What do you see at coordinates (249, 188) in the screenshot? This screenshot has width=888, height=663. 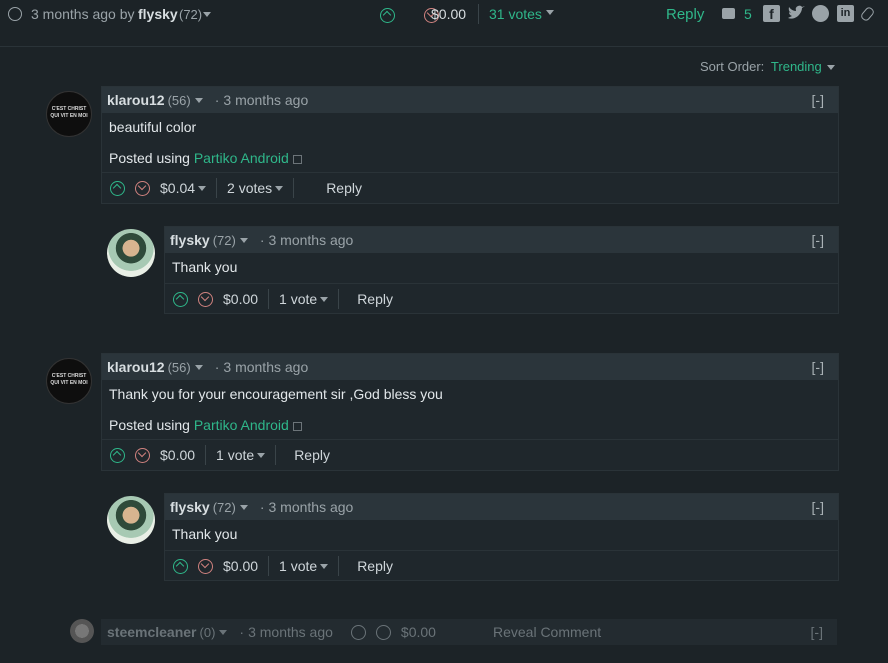 I see `comment-votes: 2 votes` at bounding box center [249, 188].